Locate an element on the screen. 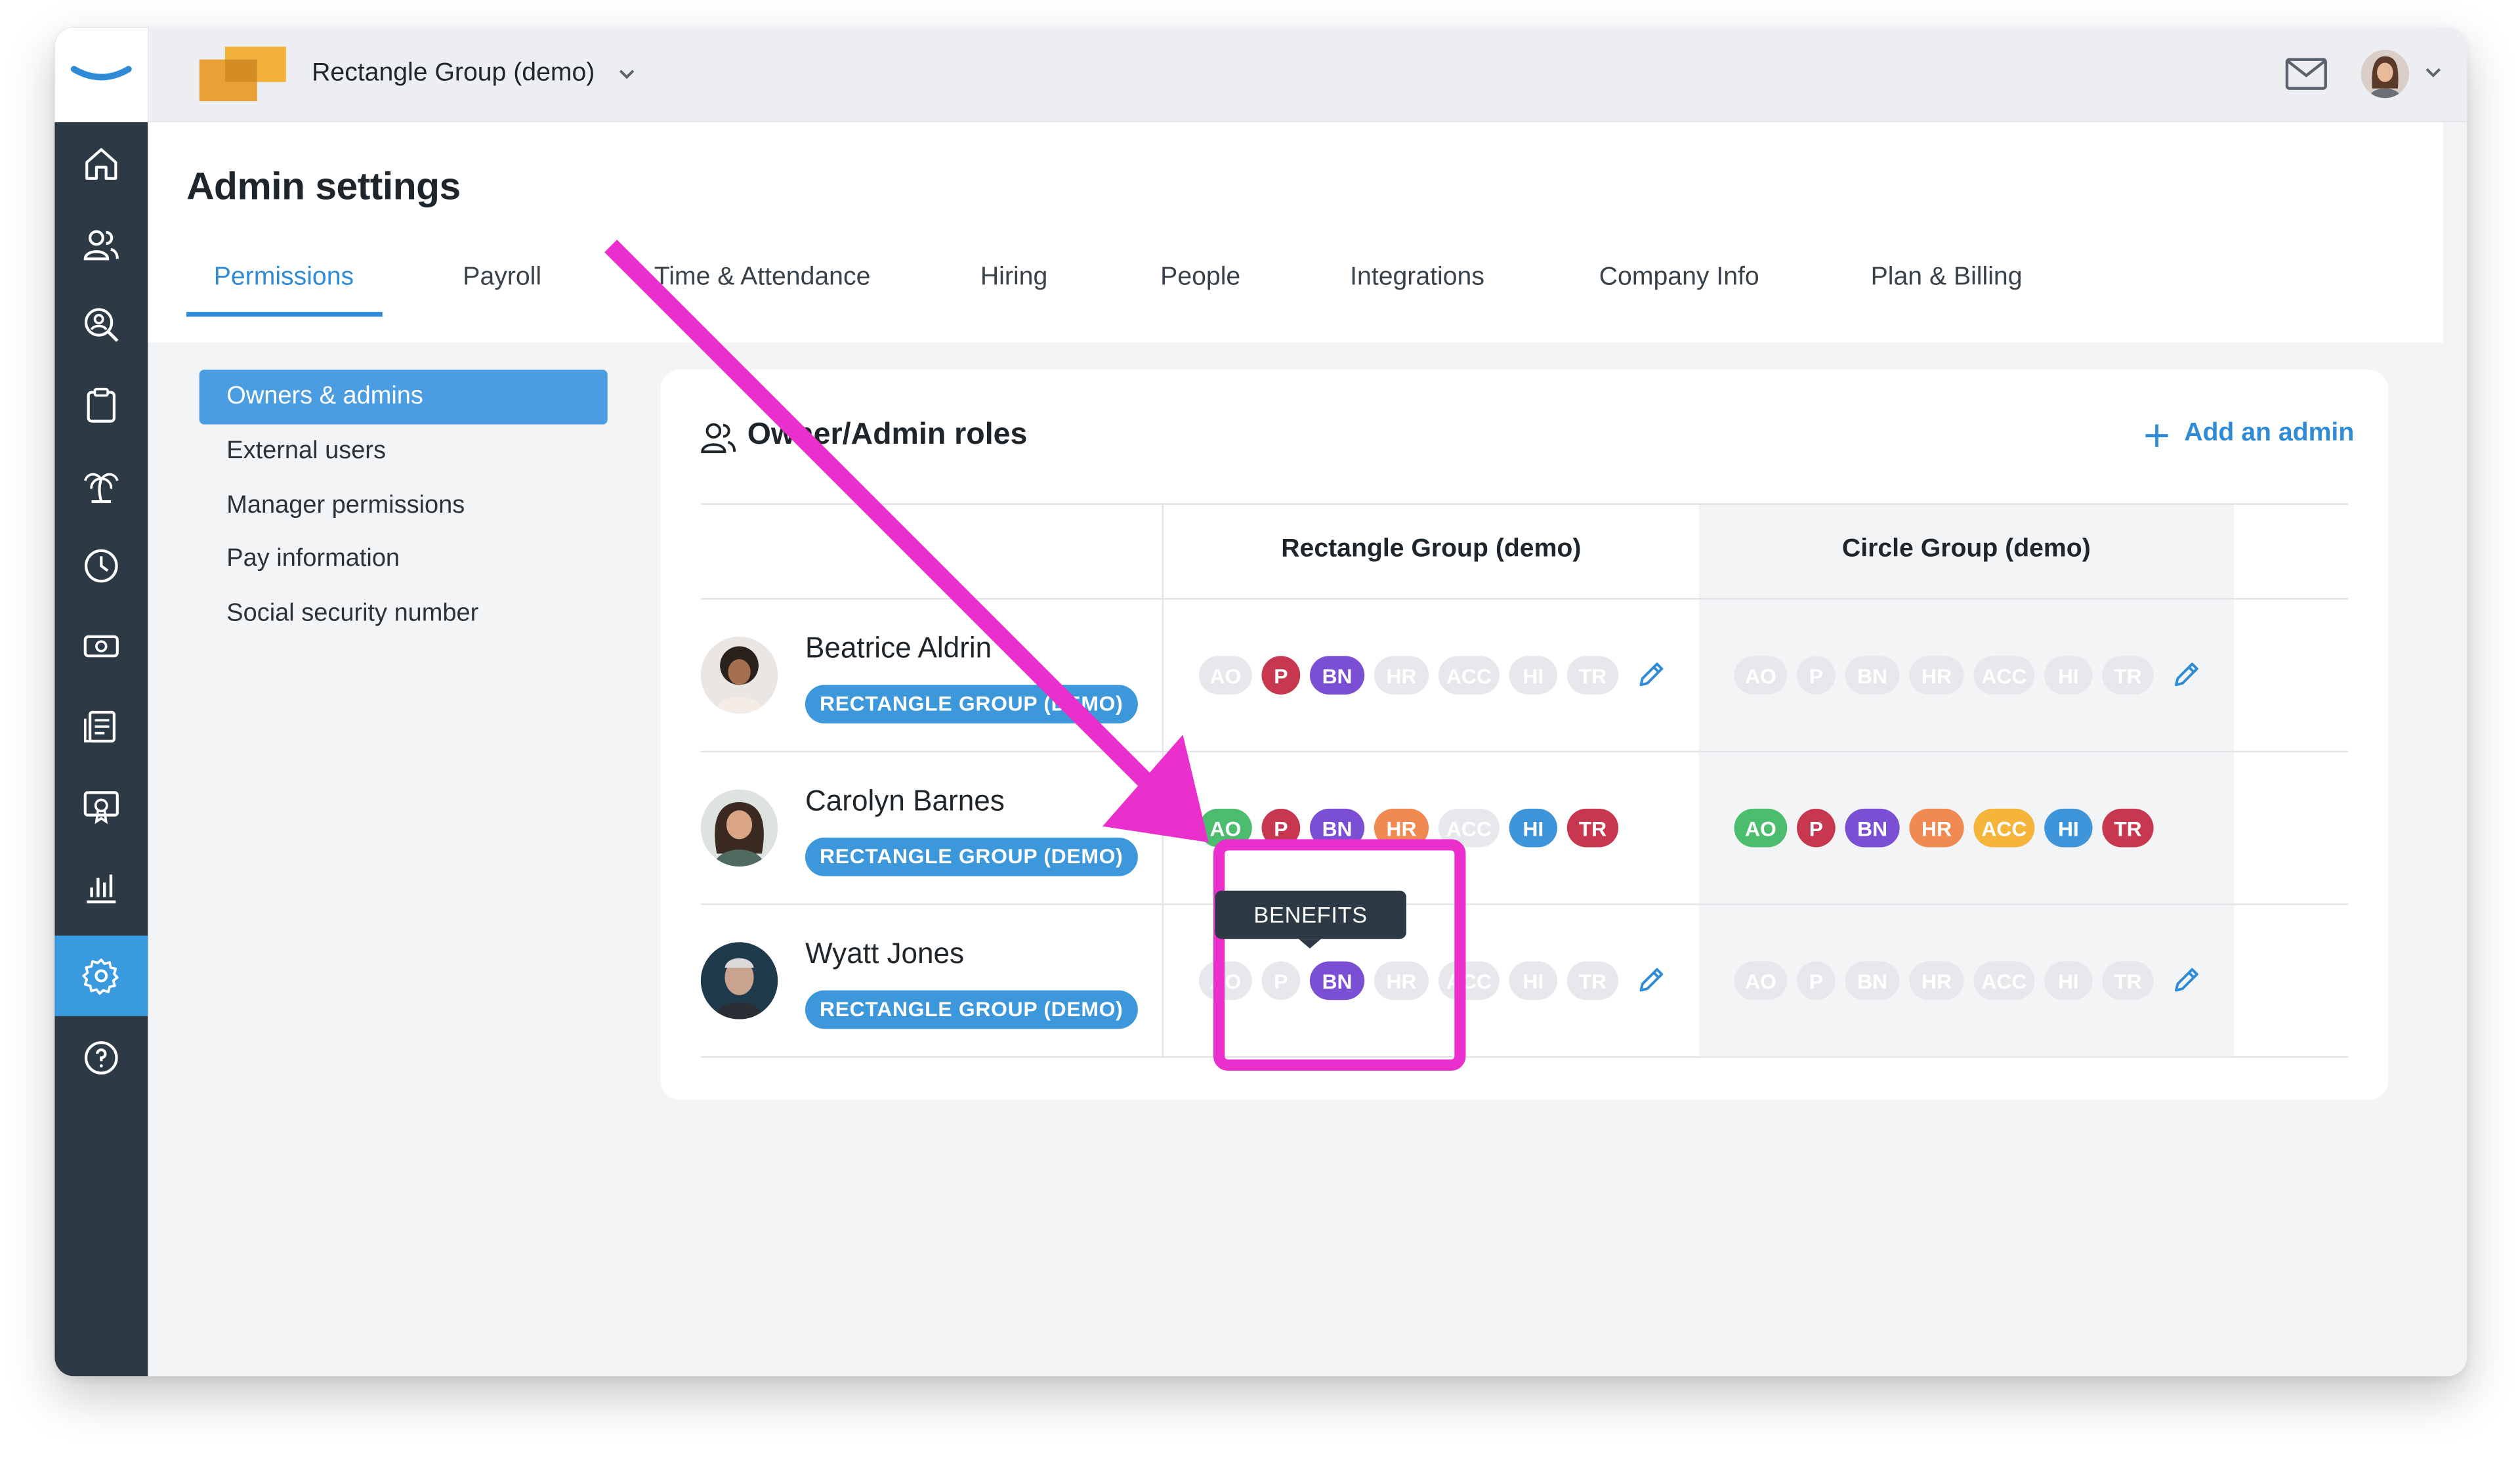 This screenshot has height=1458, width=2520. rail-benefits is located at coordinates (101, 807).